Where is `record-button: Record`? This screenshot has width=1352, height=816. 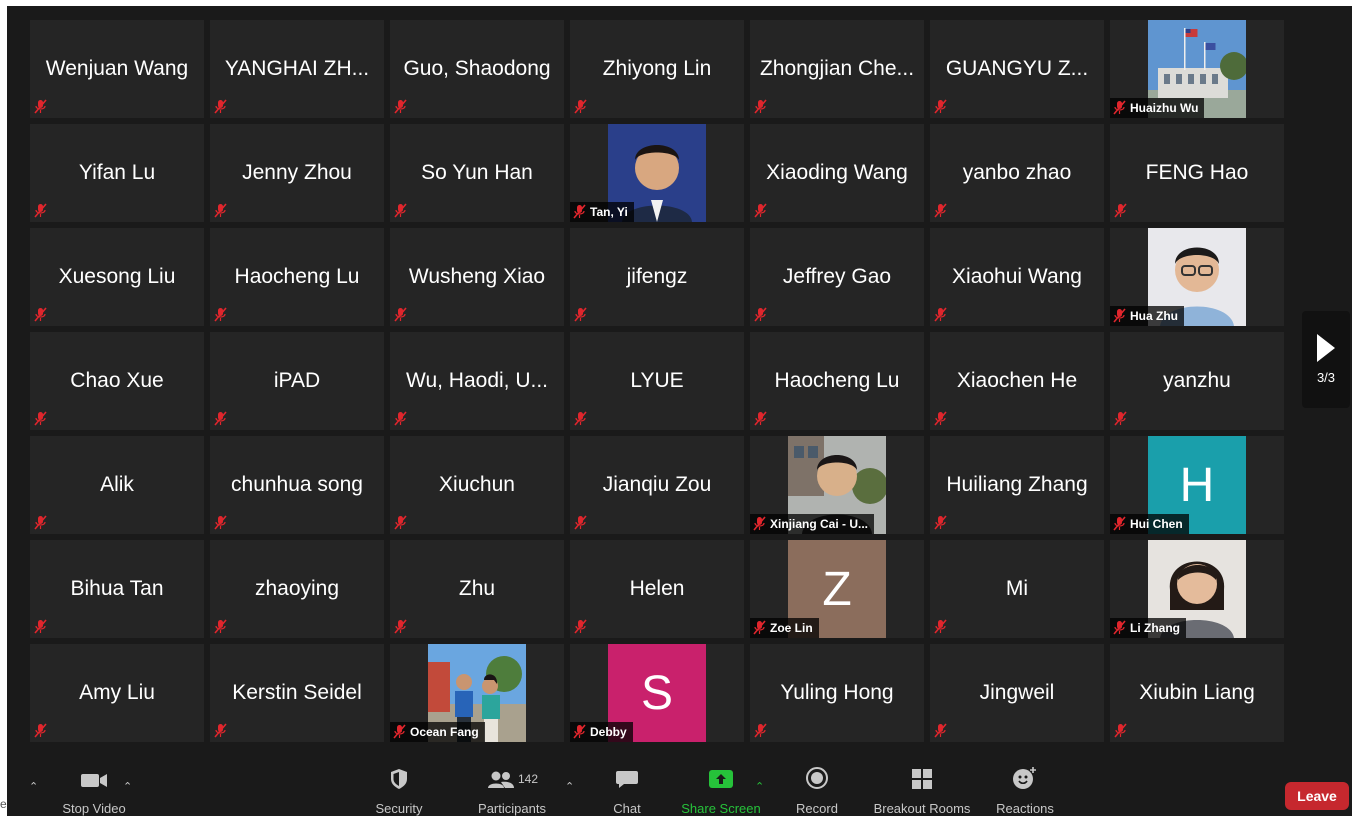
record-button: Record is located at coordinates (817, 788).